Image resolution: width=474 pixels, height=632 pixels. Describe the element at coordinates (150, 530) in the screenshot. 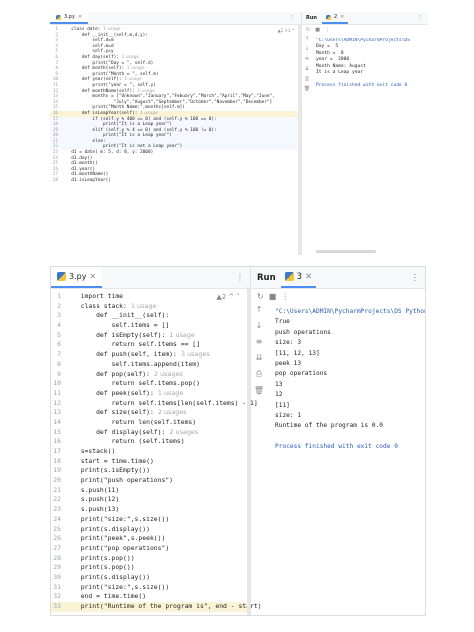

I see `code-line: 25 print(s.display())` at that location.